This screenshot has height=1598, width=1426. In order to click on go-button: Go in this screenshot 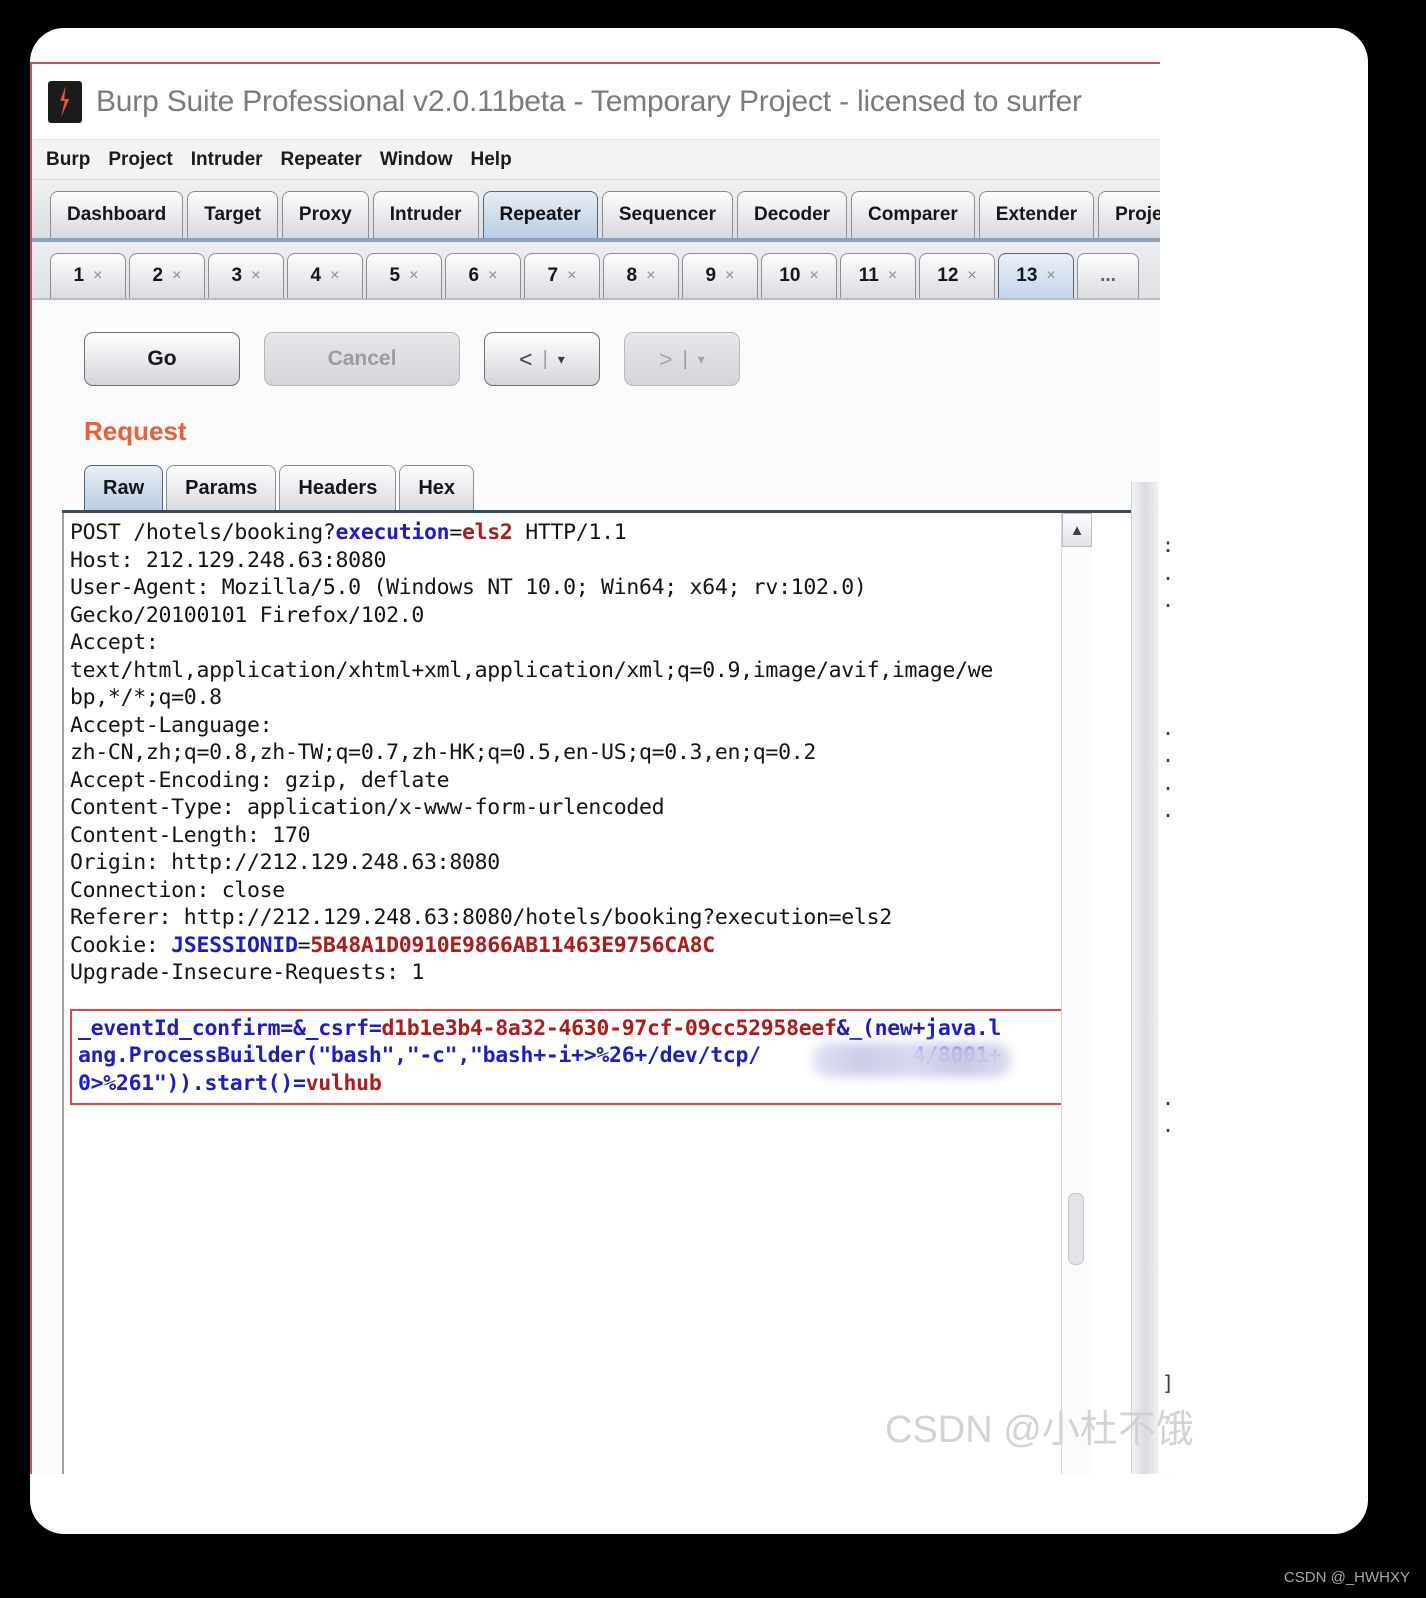, I will do `click(162, 359)`.